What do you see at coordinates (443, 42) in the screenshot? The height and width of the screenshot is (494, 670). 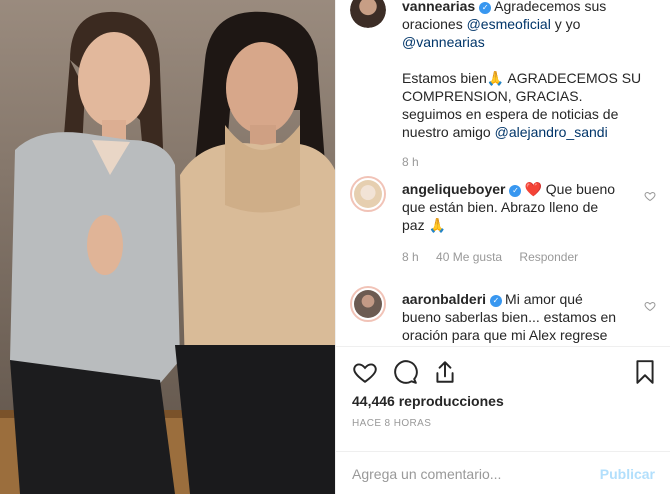 I see `mention-vannearias: @vannearias` at bounding box center [443, 42].